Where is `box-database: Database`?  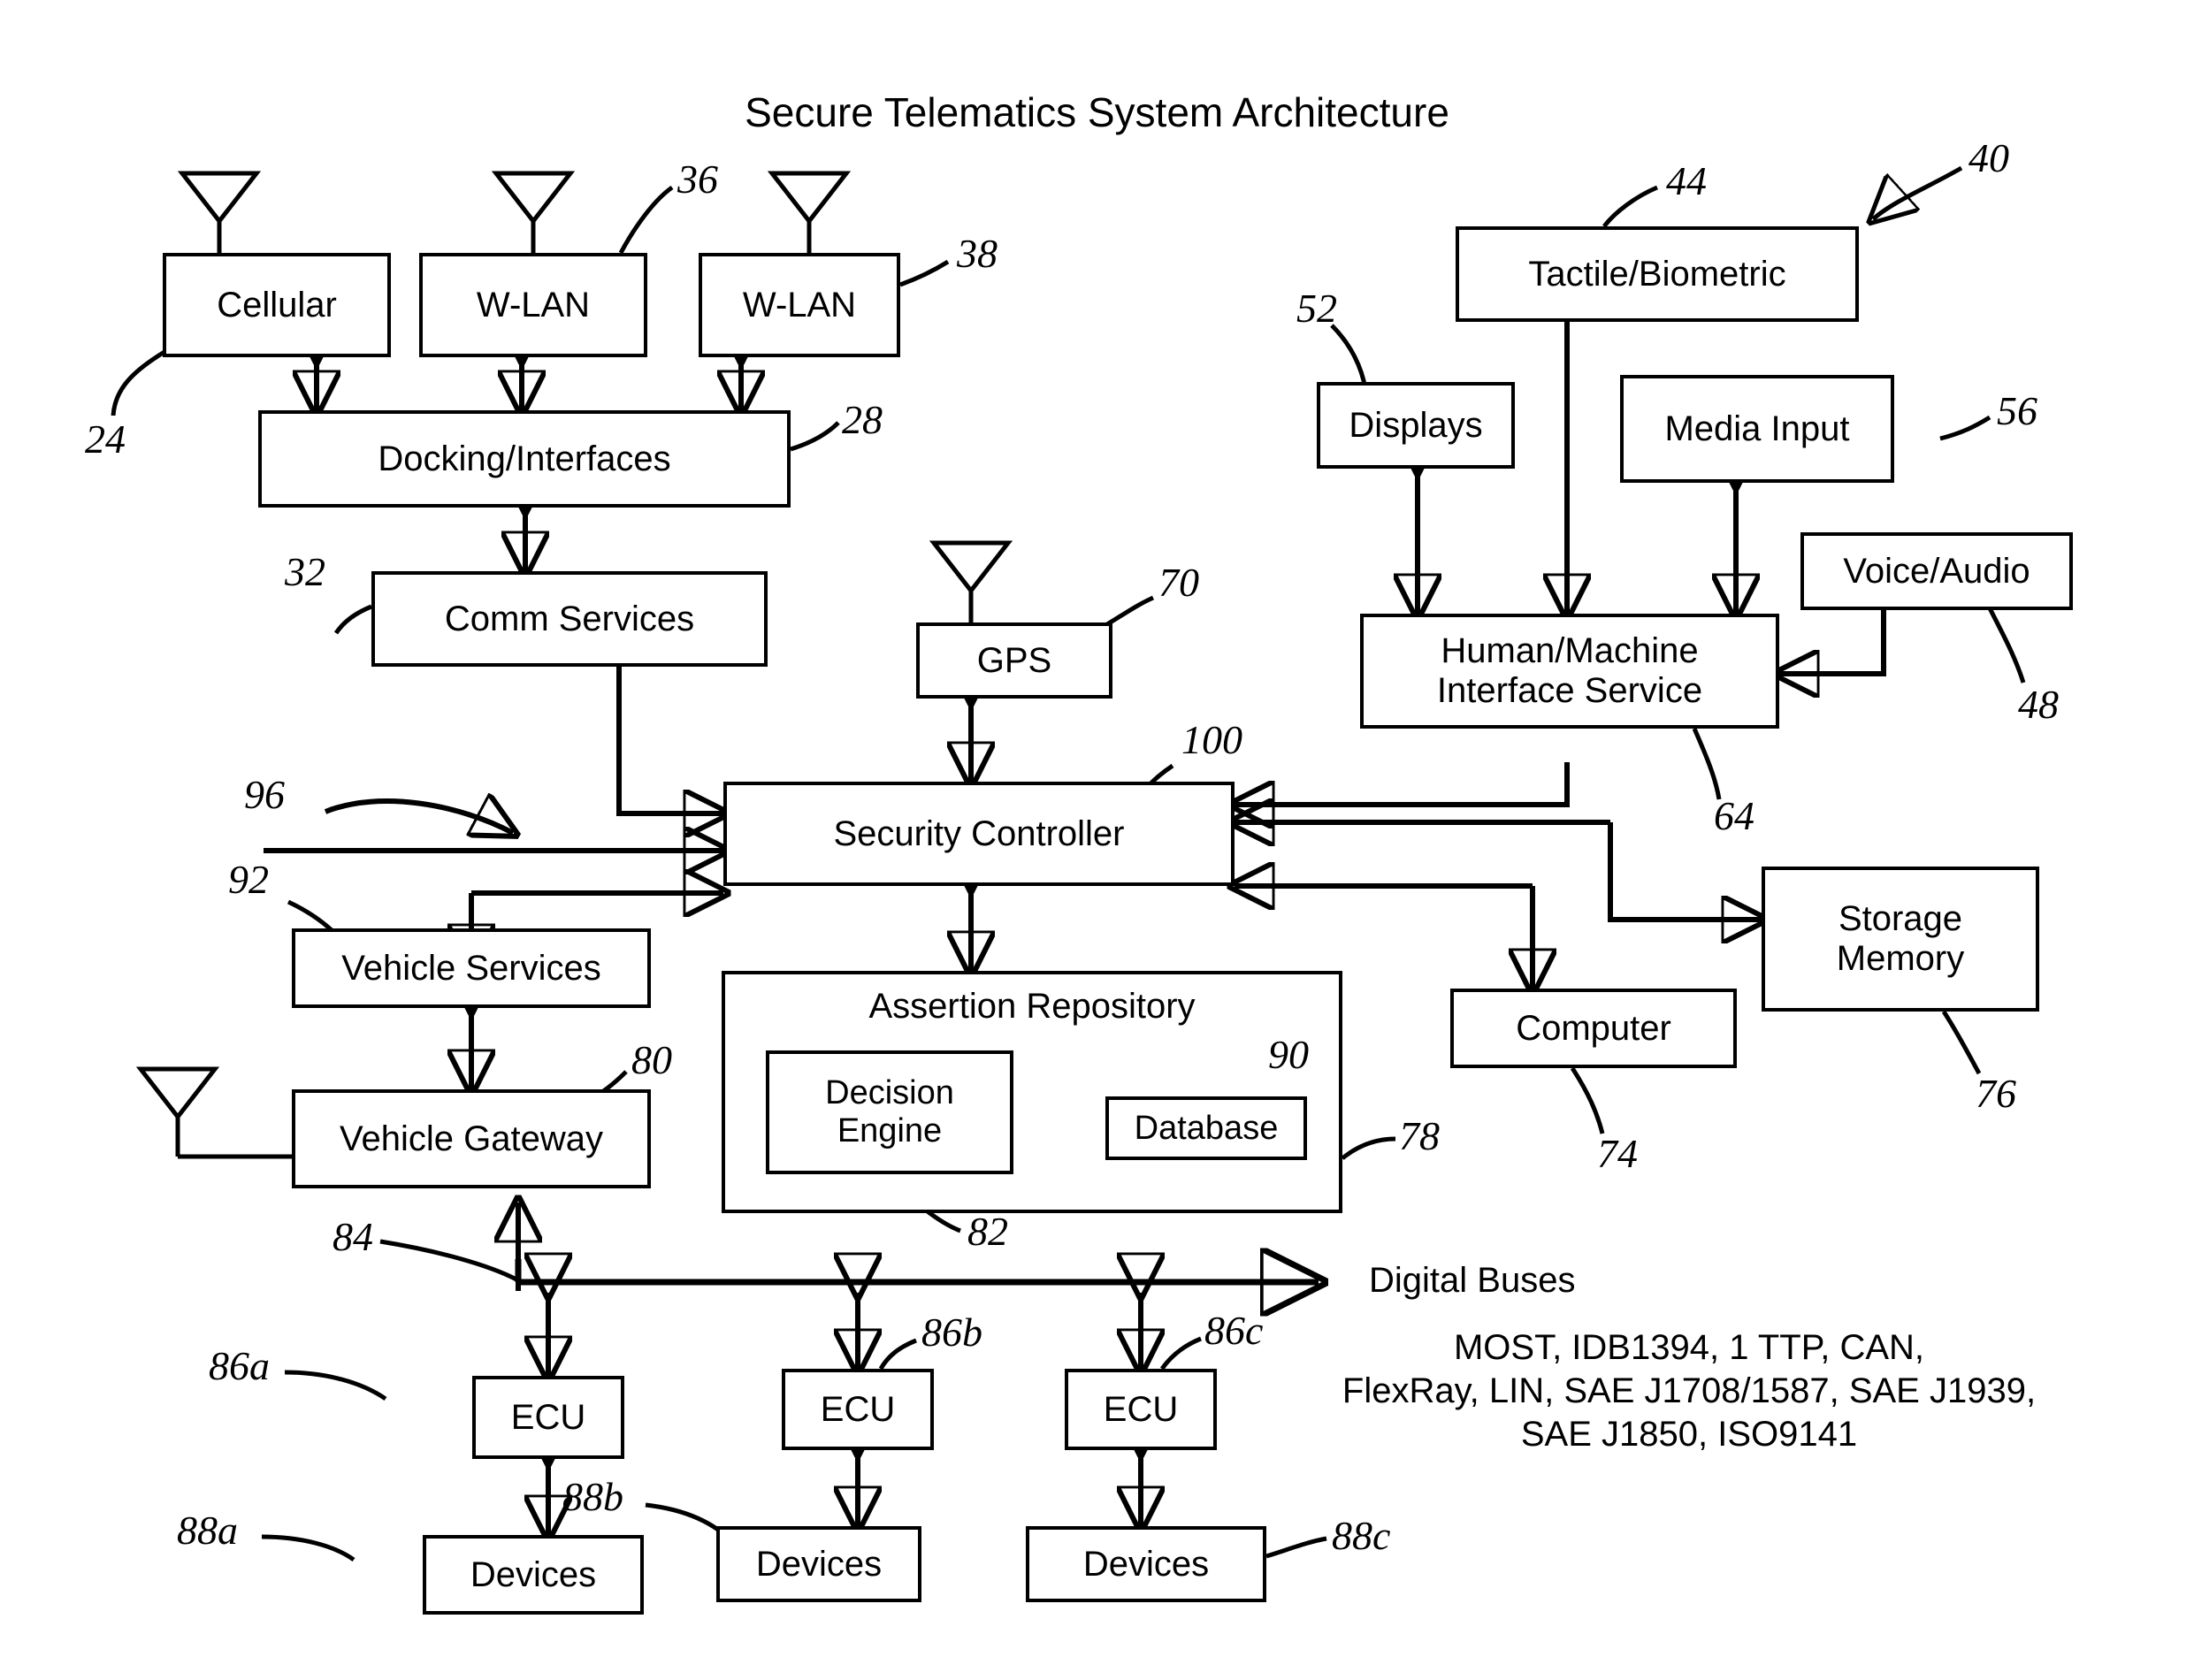
box-database: Database is located at coordinates (1206, 1128).